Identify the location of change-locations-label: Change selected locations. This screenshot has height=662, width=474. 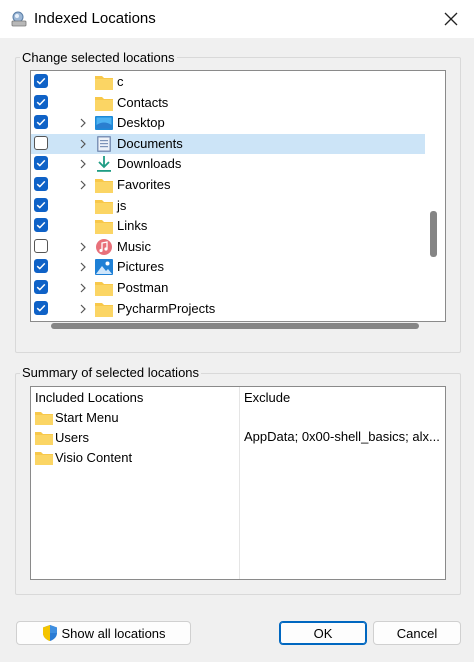
(98, 57).